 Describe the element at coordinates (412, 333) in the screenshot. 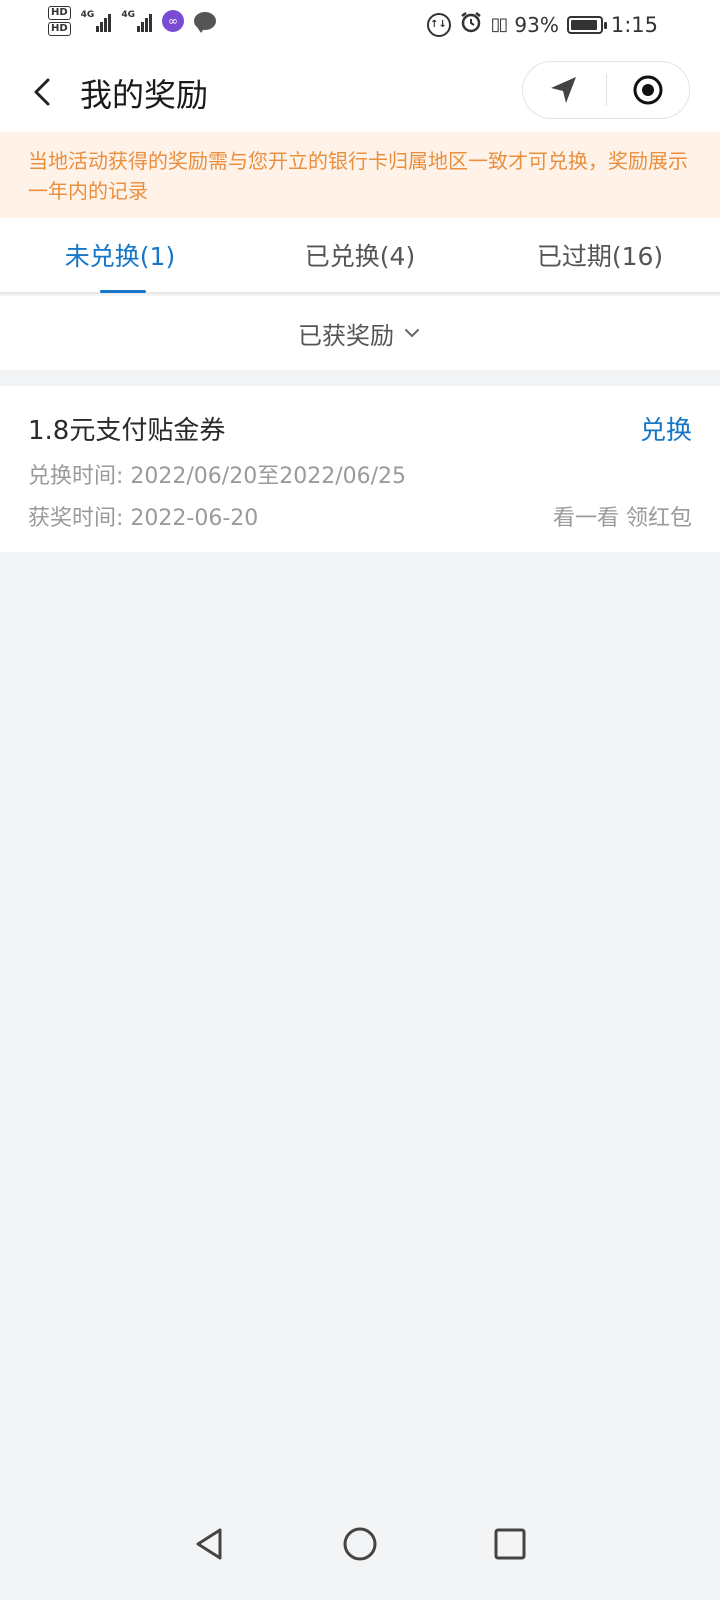

I see `chevron-down-icon` at that location.